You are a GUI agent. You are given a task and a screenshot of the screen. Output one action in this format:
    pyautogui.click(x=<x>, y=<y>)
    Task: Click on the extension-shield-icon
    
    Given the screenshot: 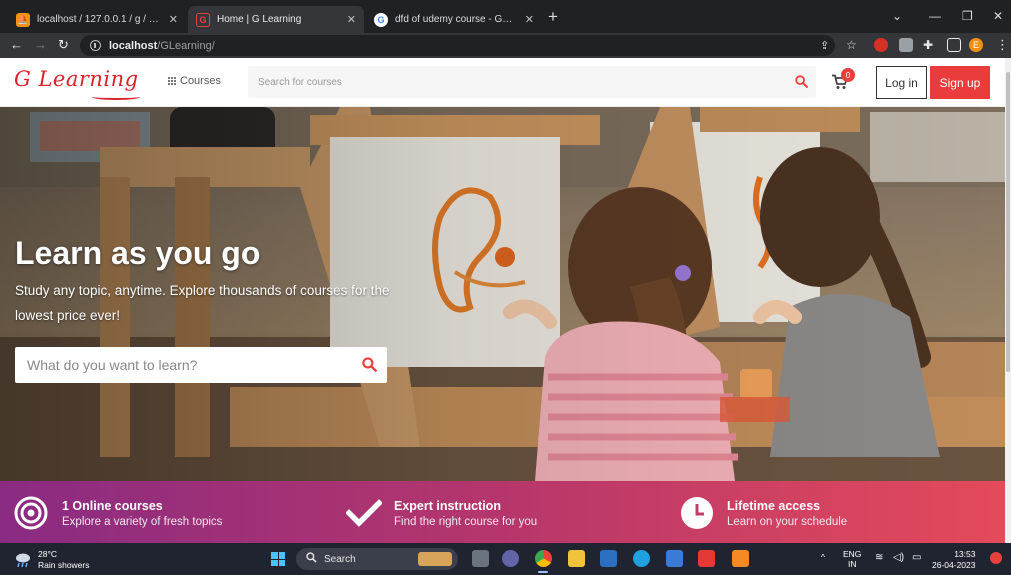 What is the action you would take?
    pyautogui.click(x=881, y=45)
    